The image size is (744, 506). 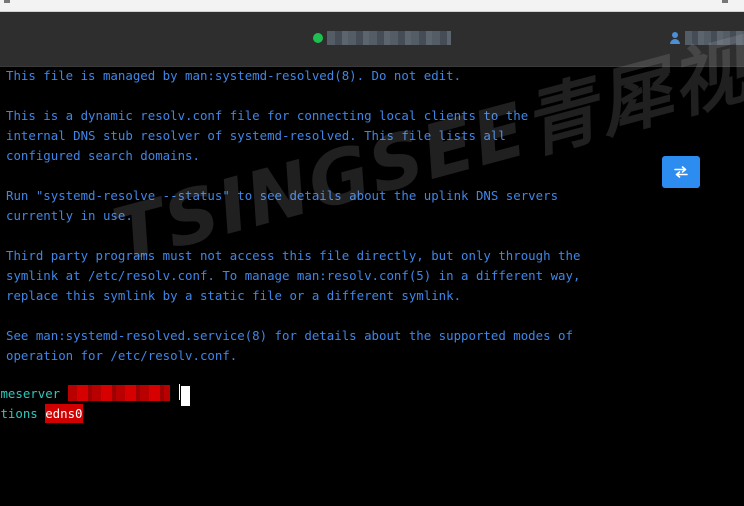 What do you see at coordinates (675, 38) in the screenshot?
I see `user-icon` at bounding box center [675, 38].